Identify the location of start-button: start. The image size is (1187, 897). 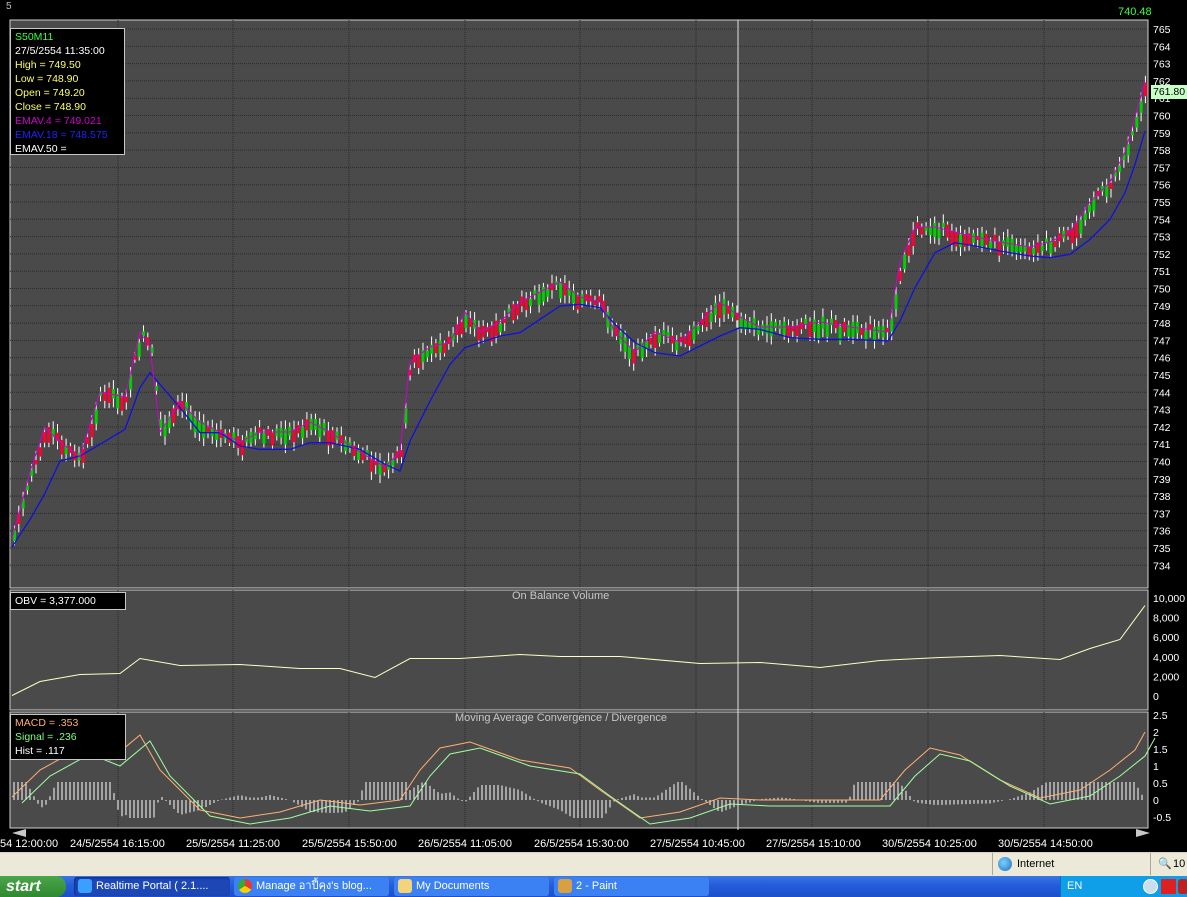
(33, 886).